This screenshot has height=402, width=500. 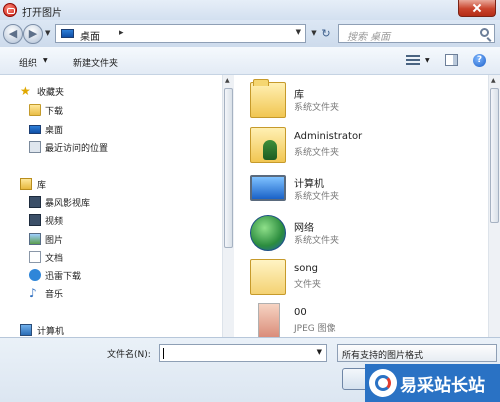 I want to click on navigation-scrollbar: ▲, so click(x=228, y=206).